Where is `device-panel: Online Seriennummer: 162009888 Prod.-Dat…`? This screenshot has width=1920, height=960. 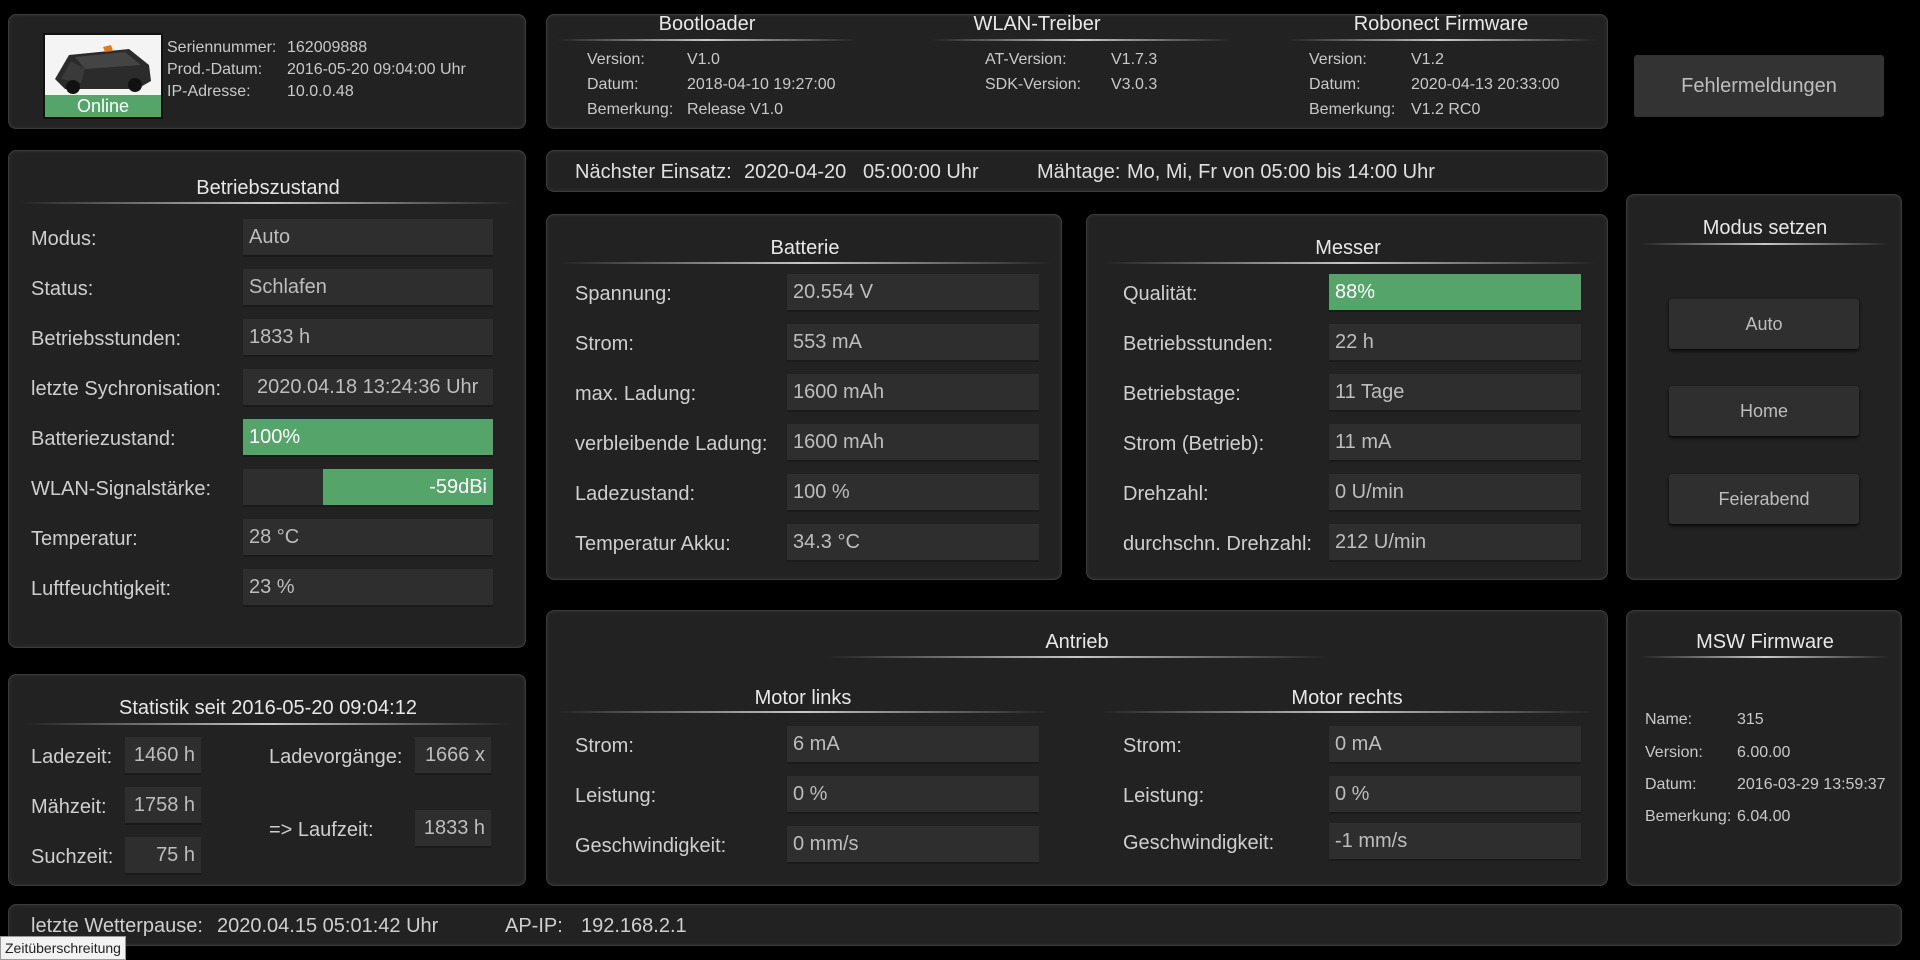 device-panel: Online Seriennummer: 162009888 Prod.-Dat… is located at coordinates (267, 71).